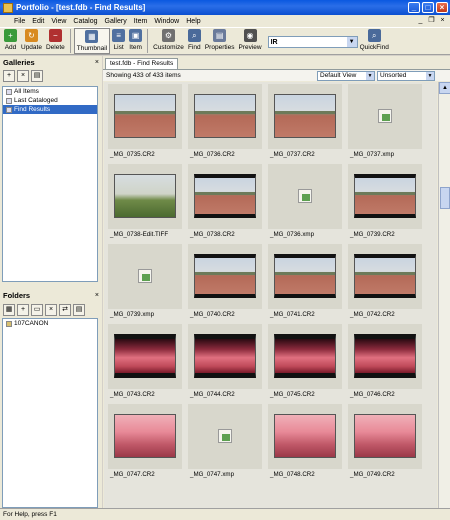 The height and width of the screenshot is (520, 450). I want to click on customize-button: ⚙ Customize, so click(168, 40).